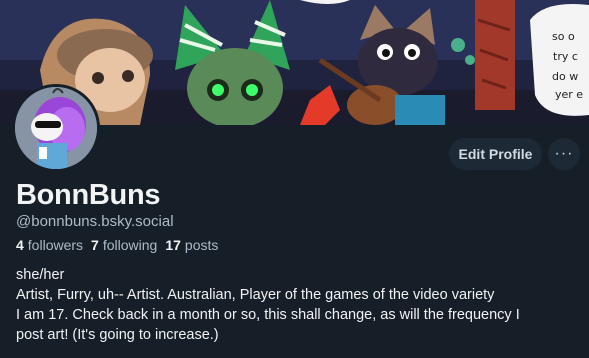 This screenshot has width=589, height=358. What do you see at coordinates (130, 245) in the screenshot?
I see `following-label: following` at bounding box center [130, 245].